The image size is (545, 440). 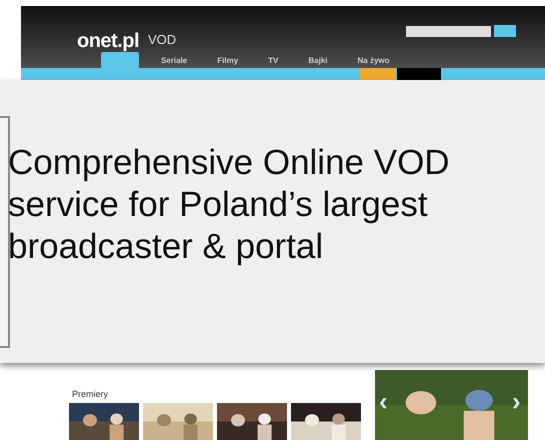 I want to click on next-button: ›, so click(x=516, y=401).